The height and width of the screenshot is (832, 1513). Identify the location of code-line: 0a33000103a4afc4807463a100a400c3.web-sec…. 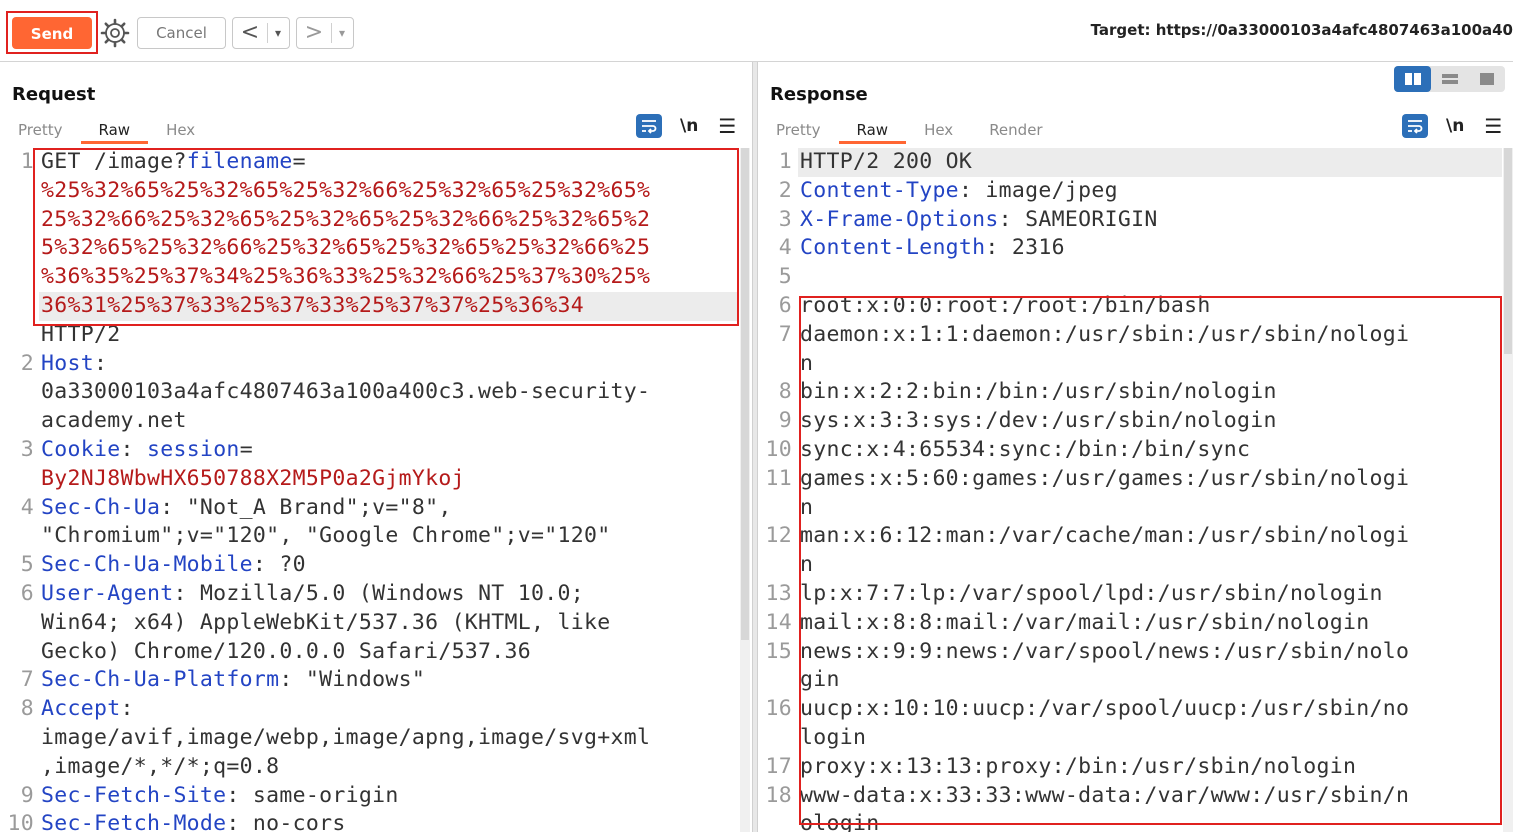
(345, 392).